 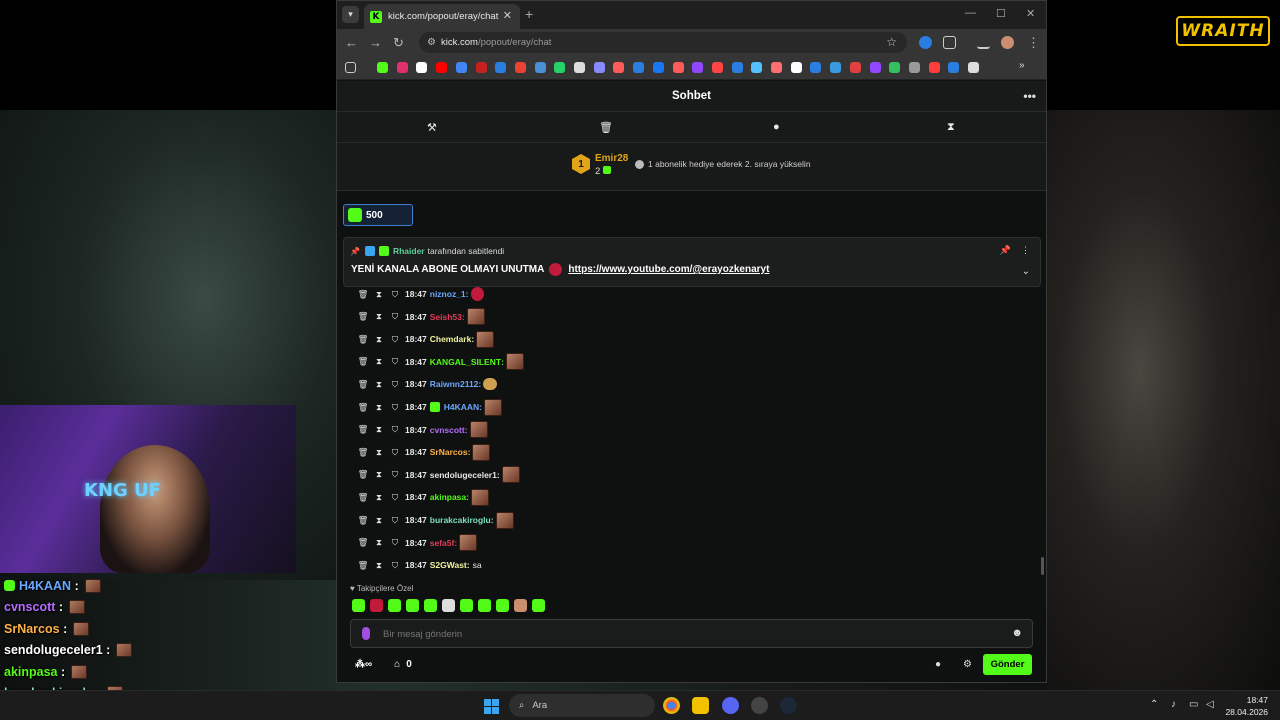 I want to click on collapse-icon: ⩡, so click(x=690, y=194).